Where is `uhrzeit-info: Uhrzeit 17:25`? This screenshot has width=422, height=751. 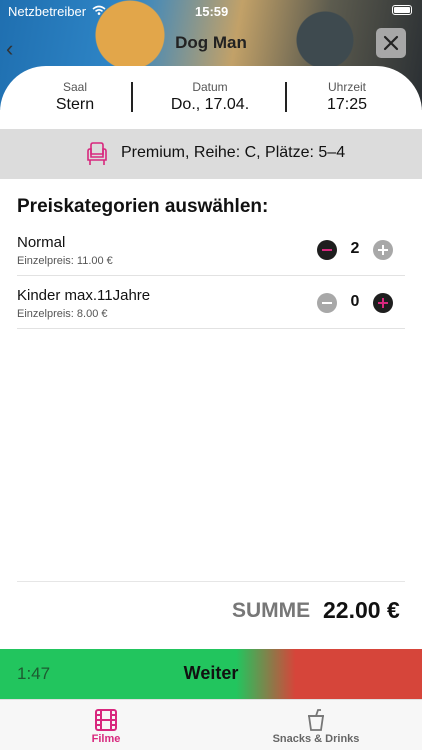
uhrzeit-info: Uhrzeit 17:25 is located at coordinates (347, 97).